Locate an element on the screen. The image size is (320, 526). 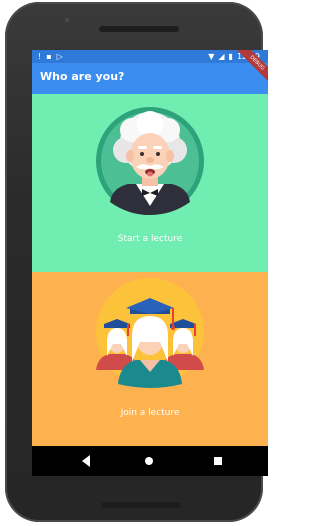
professor-avatar is located at coordinates (150, 161).